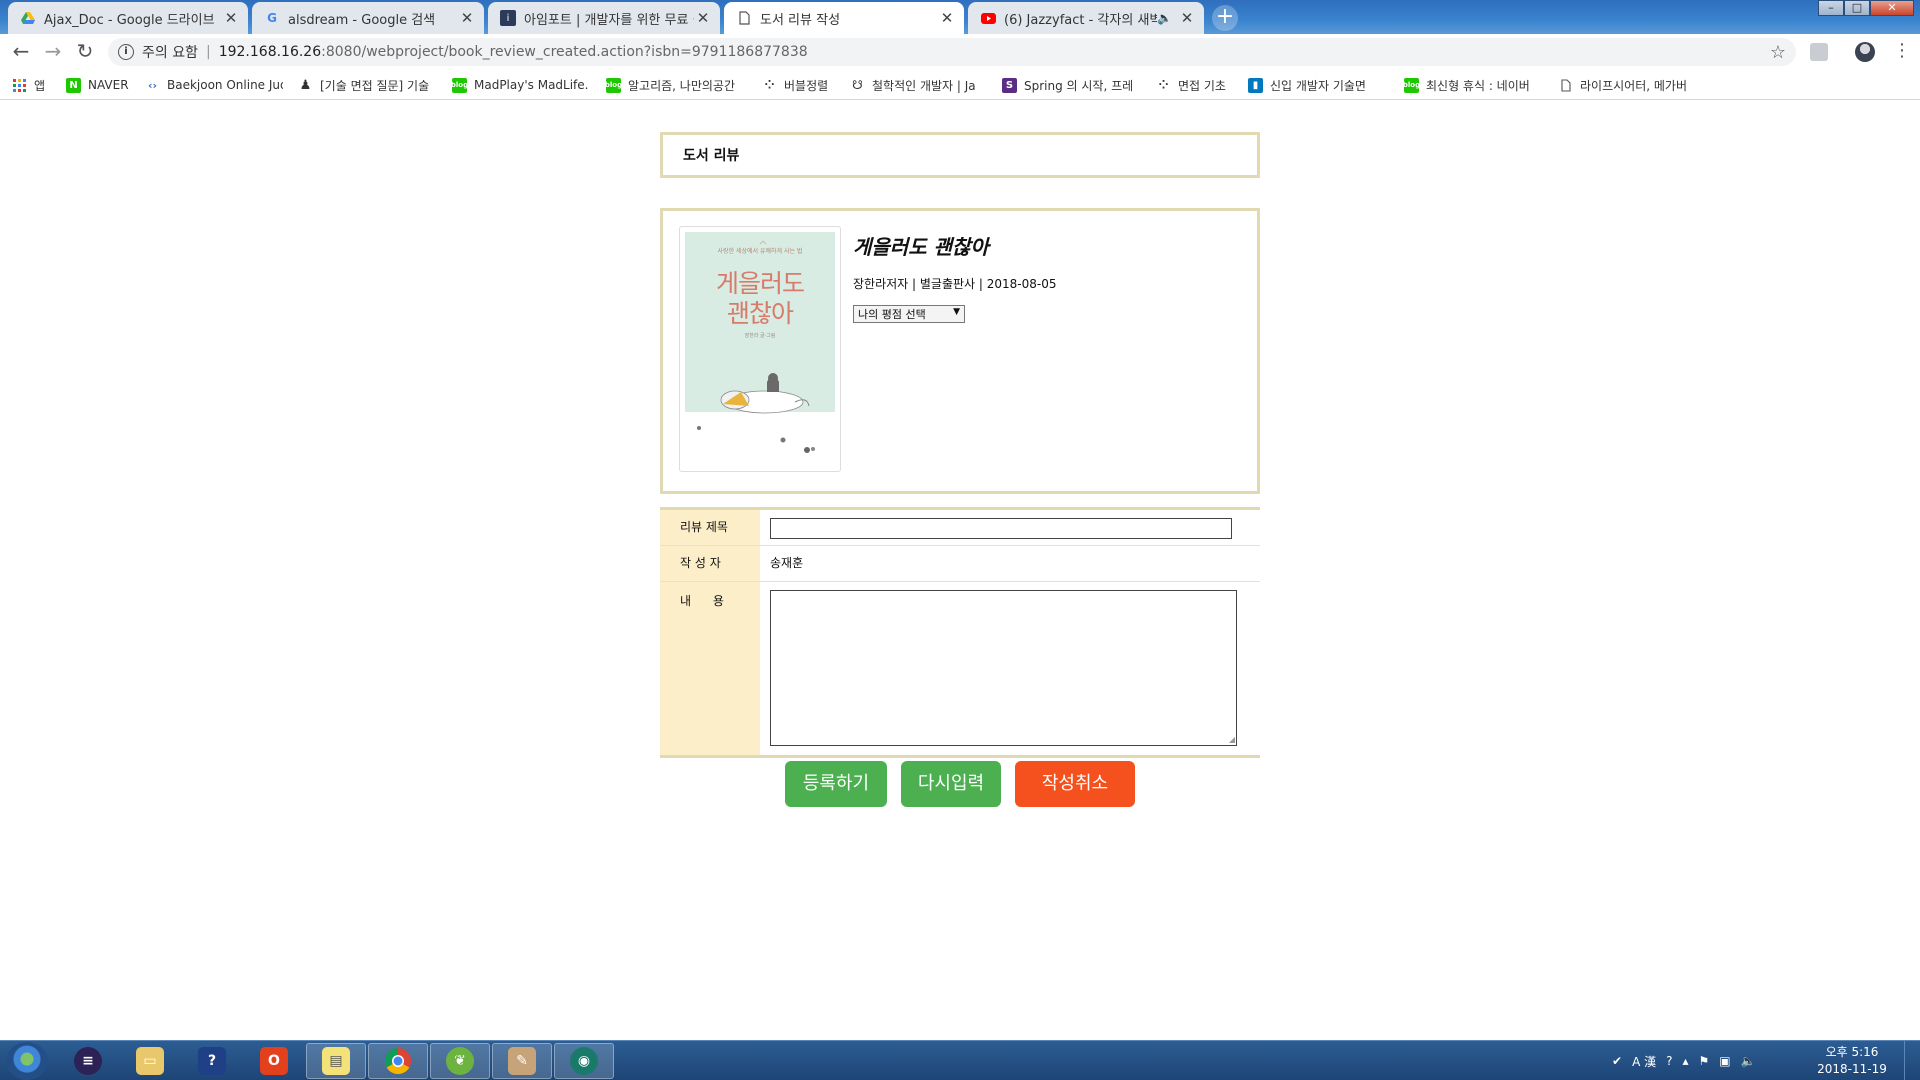 The width and height of the screenshot is (1920, 1080). I want to click on taskbar-office: O, so click(274, 1061).